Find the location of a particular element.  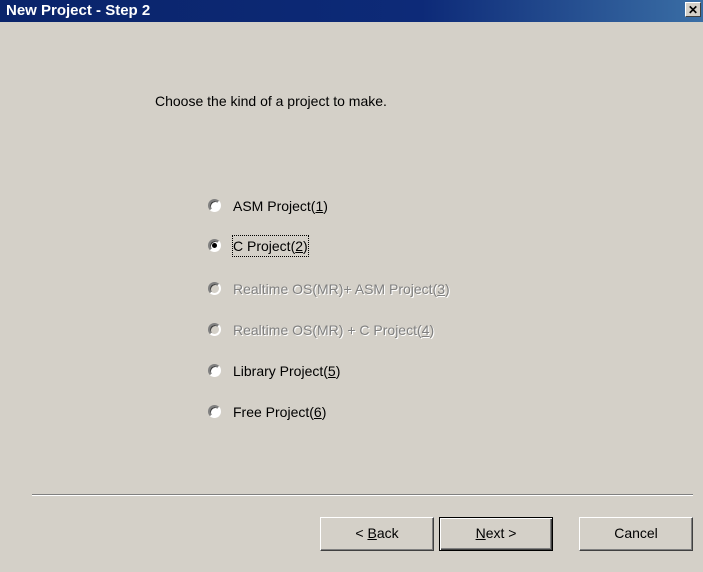

option-label: ASM Project(1) is located at coordinates (280, 206).